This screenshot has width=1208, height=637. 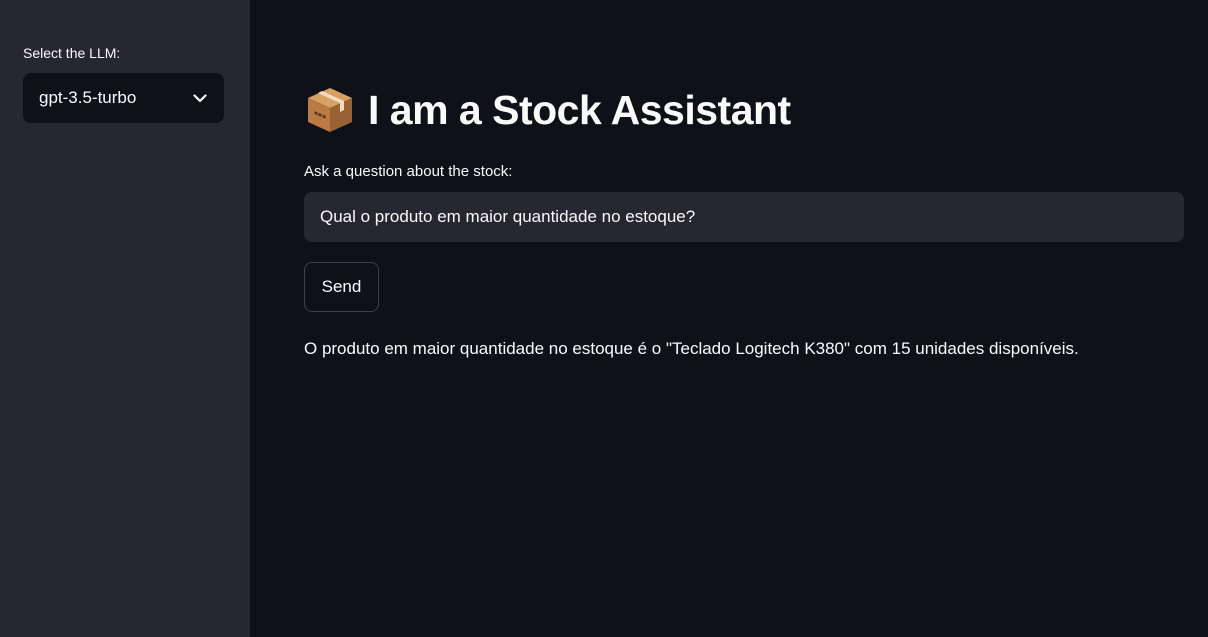 What do you see at coordinates (408, 171) in the screenshot?
I see `question-label: Ask a question about the stock:` at bounding box center [408, 171].